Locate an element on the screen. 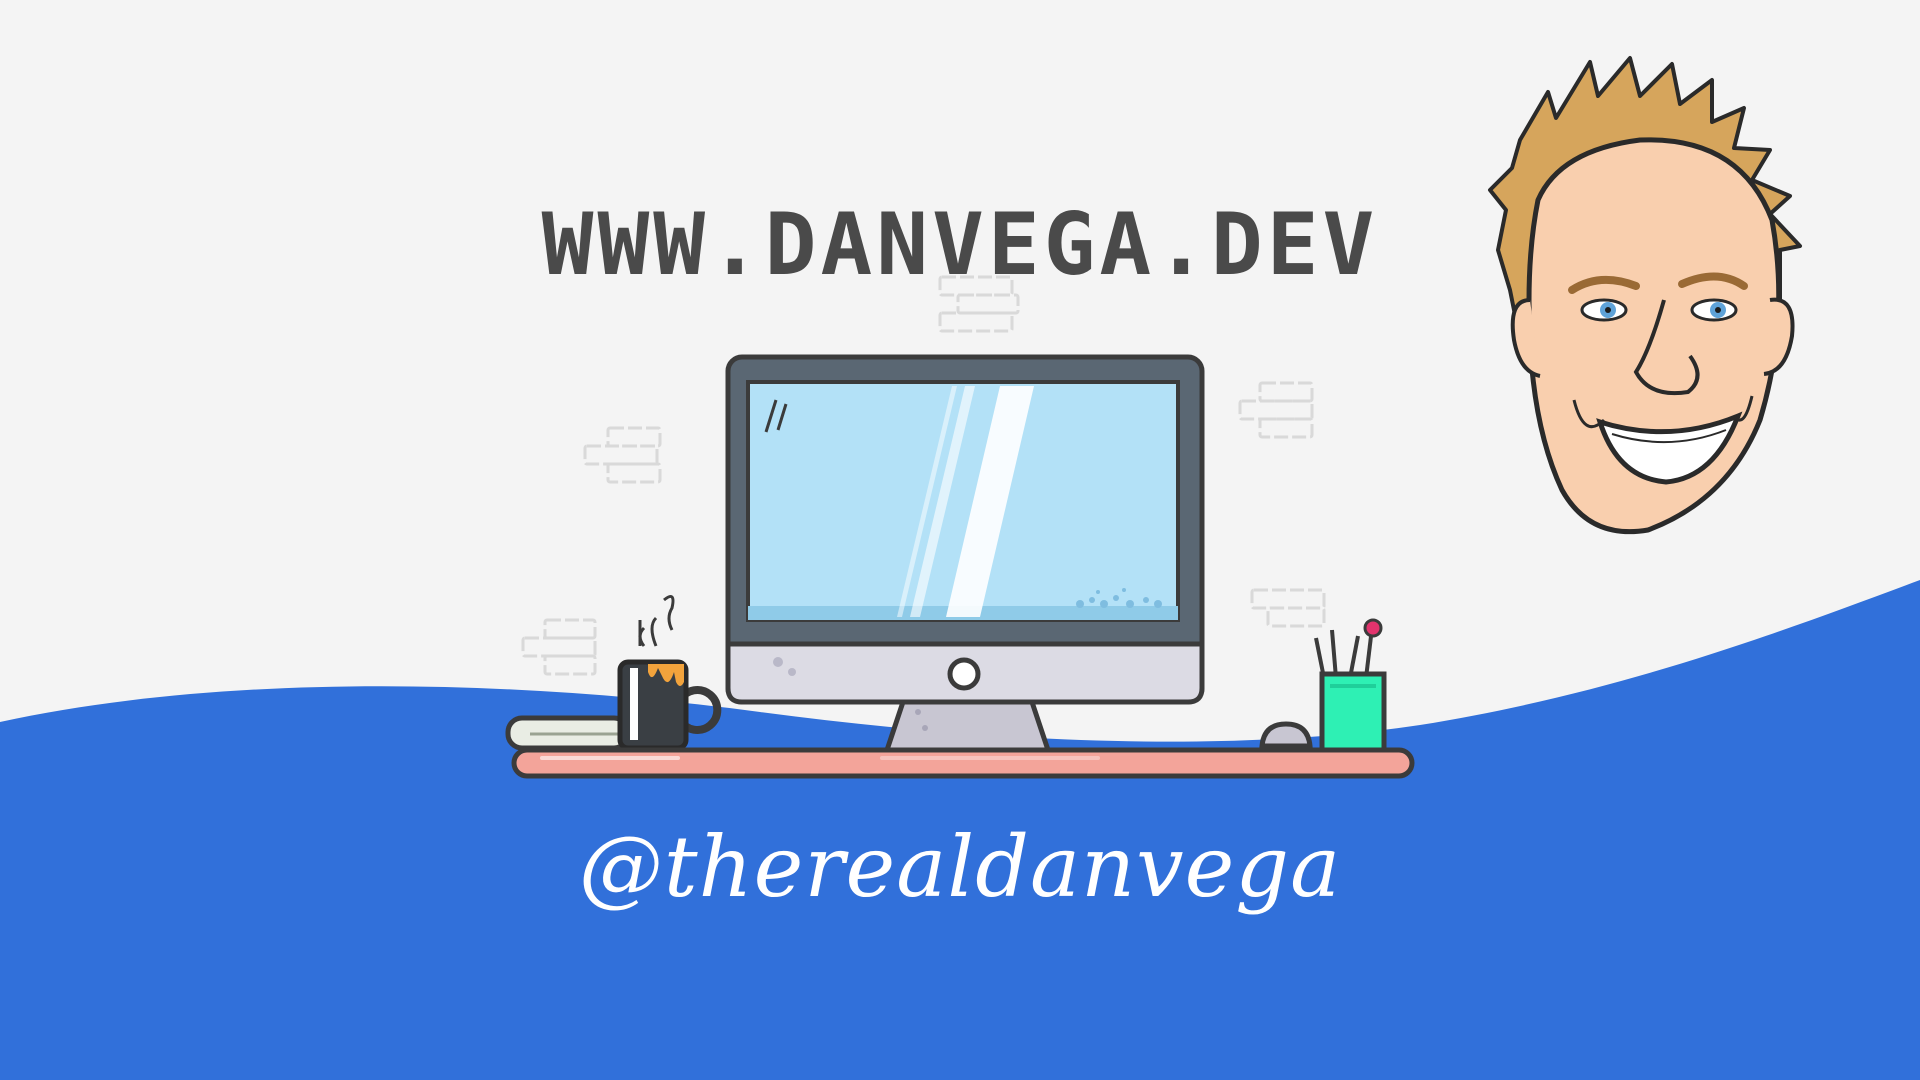 The height and width of the screenshot is (1080, 1920). monitor-icon is located at coordinates (965, 529).